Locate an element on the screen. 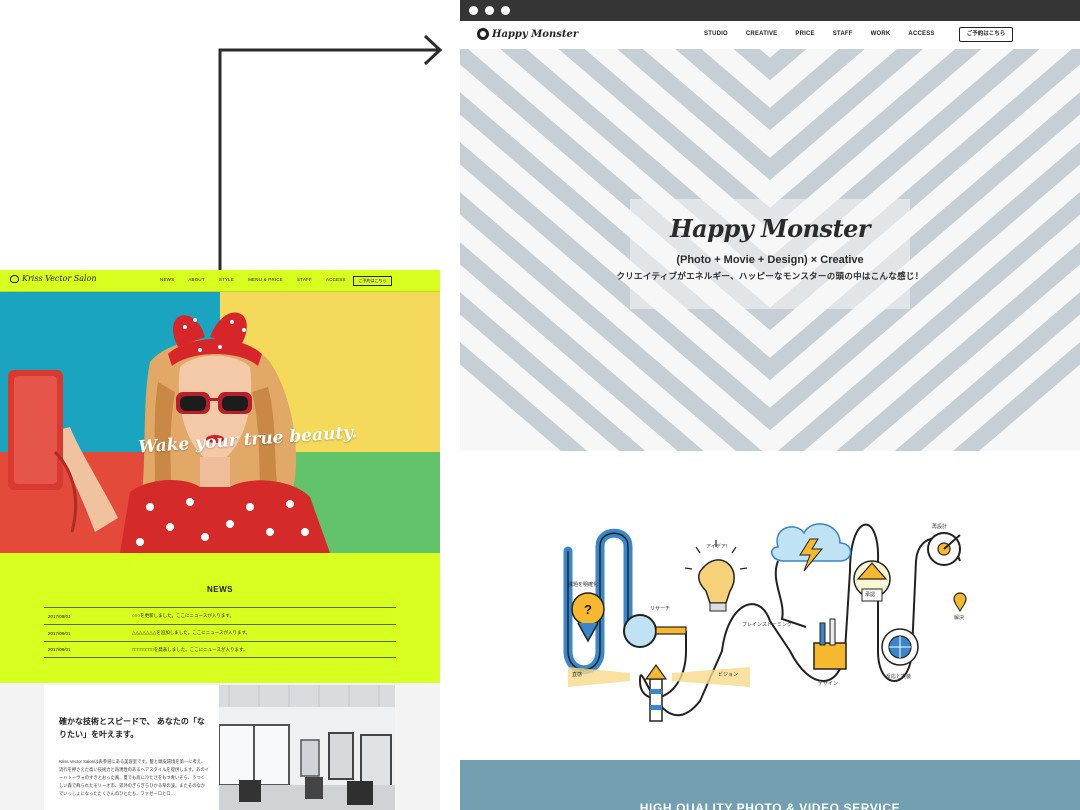  salon-reserve-button: ご予約はこちら is located at coordinates (372, 281).